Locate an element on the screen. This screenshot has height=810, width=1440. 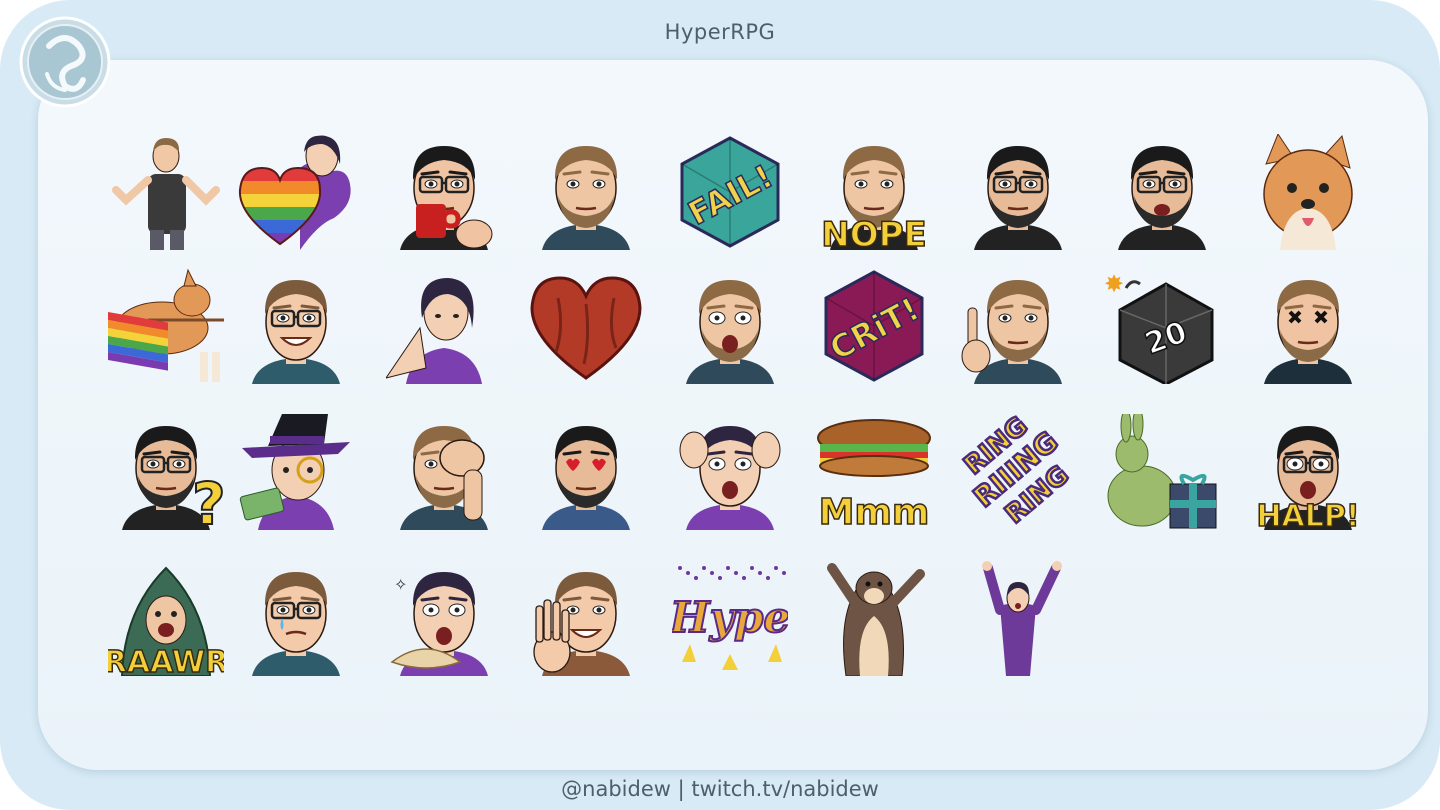
emote-caption: Mmm is located at coordinates (874, 510).